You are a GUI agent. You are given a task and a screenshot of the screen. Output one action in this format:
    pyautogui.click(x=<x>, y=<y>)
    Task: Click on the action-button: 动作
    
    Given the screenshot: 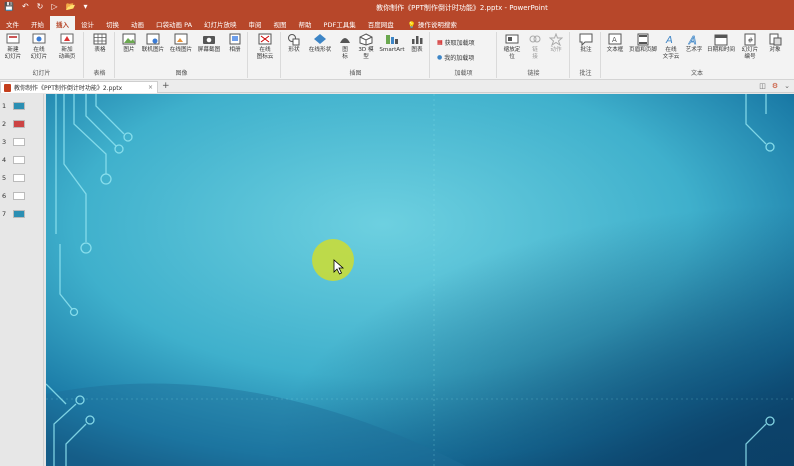 What is the action you would take?
    pyautogui.click(x=556, y=43)
    